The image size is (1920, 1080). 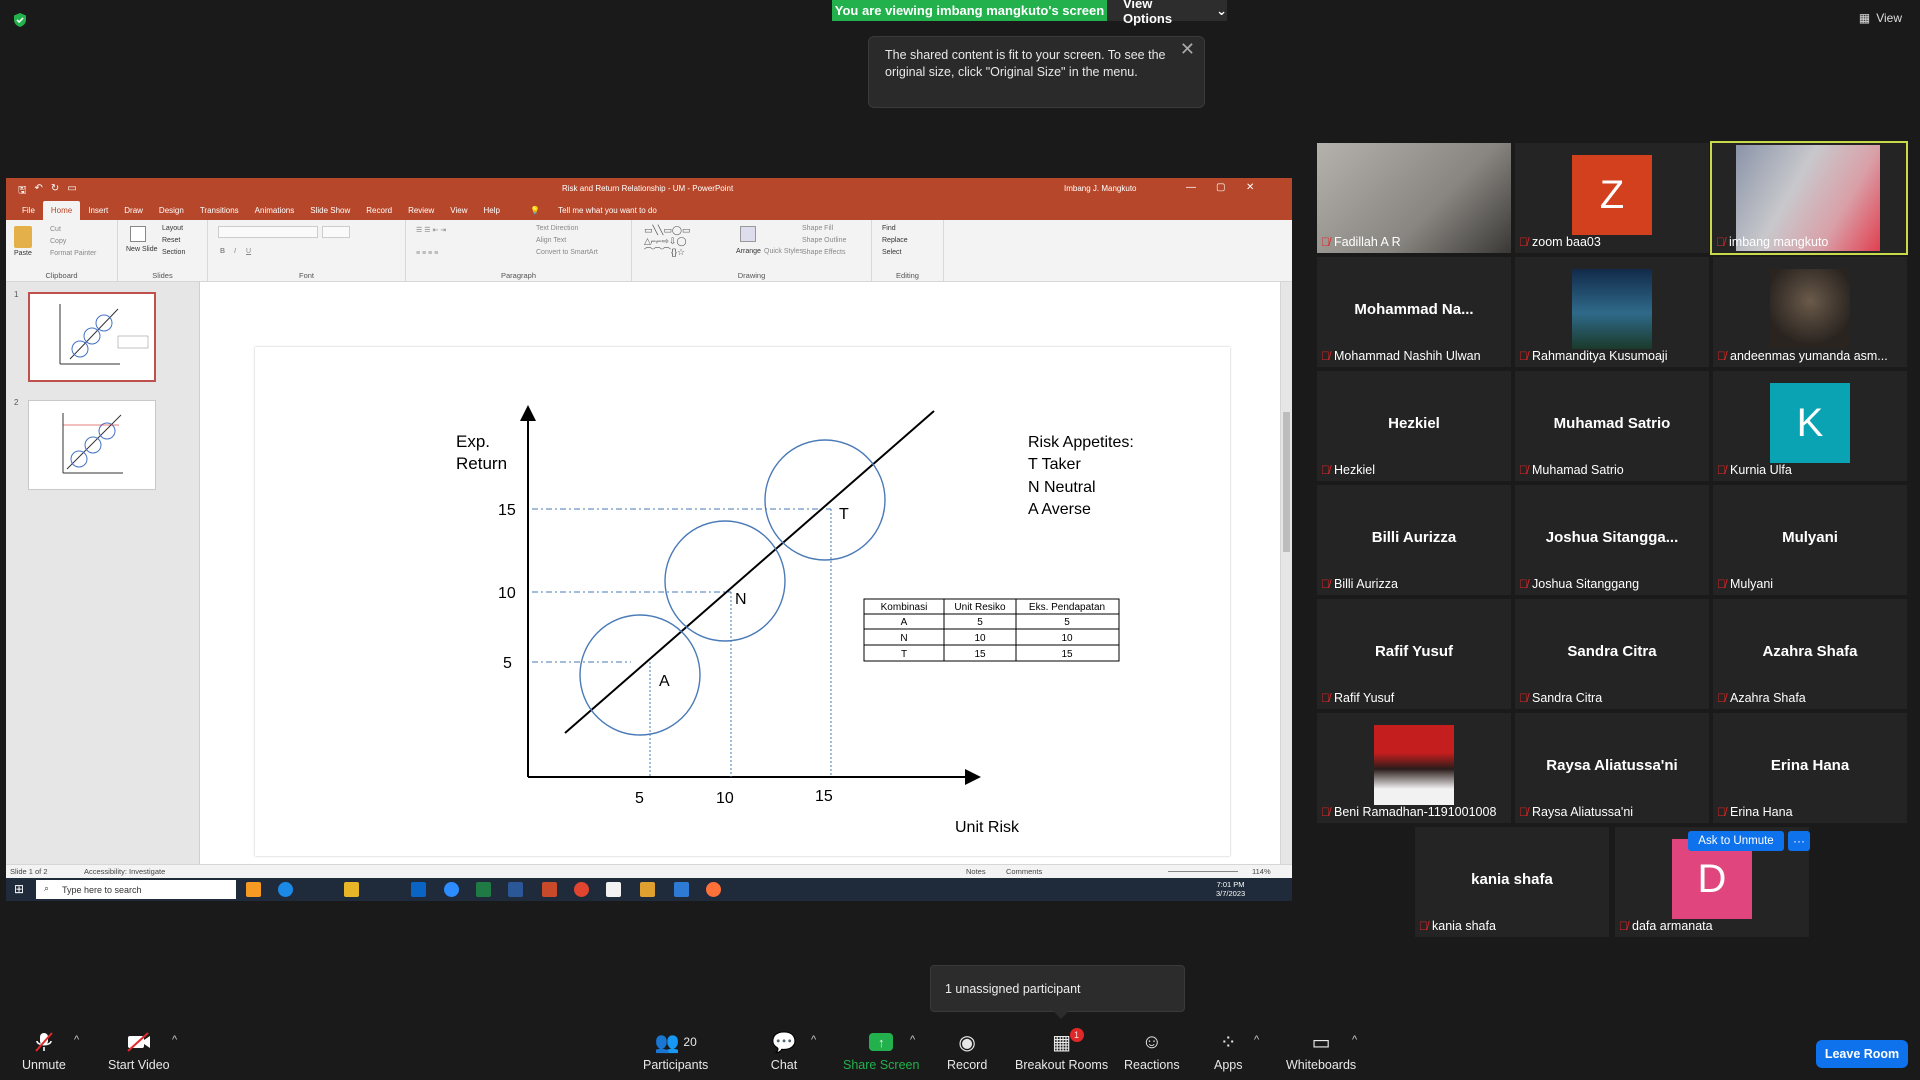 I want to click on tab-design: Design, so click(x=171, y=213).